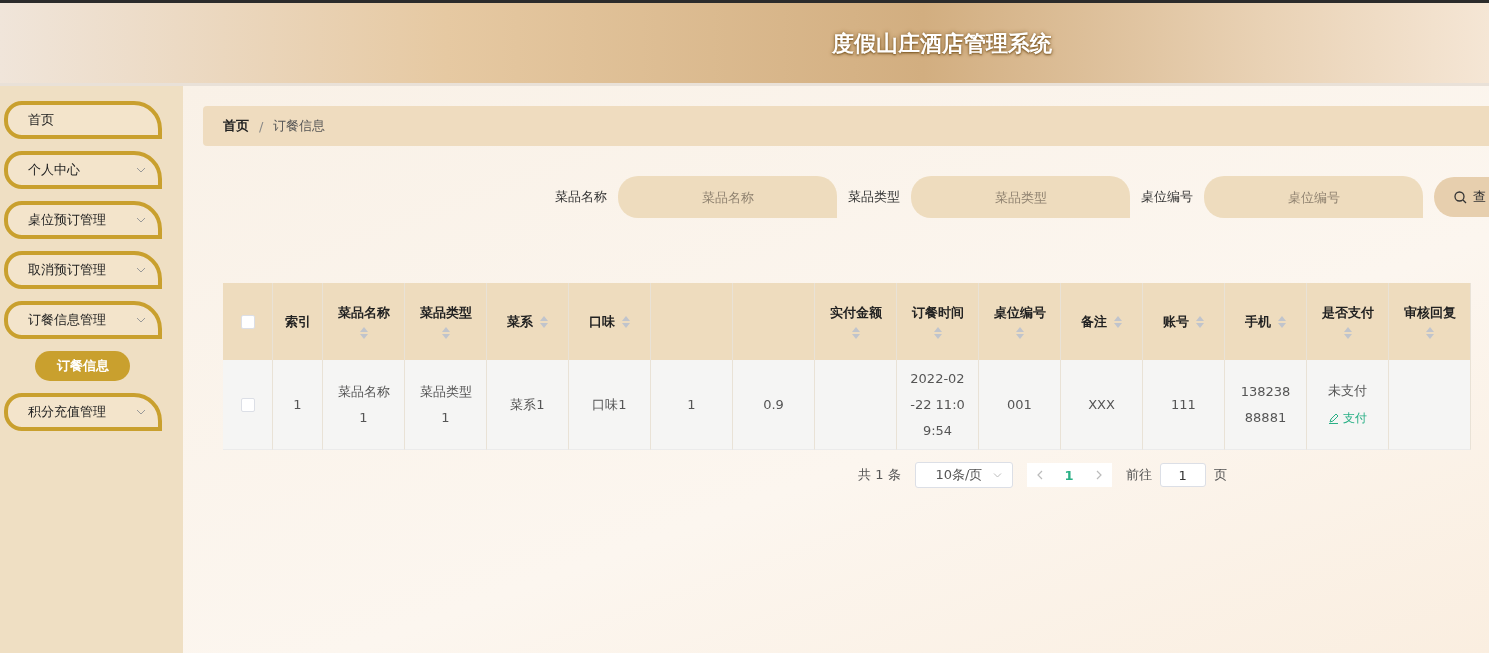 The image size is (1489, 653). I want to click on page-unit: 页, so click(1220, 475).